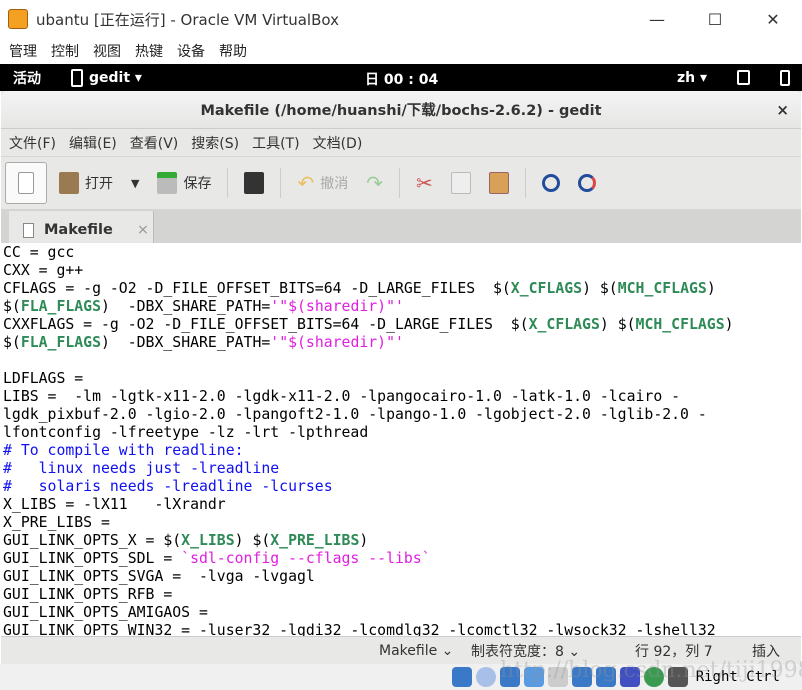 This screenshot has height=690, width=802. Describe the element at coordinates (215, 143) in the screenshot. I see `menu-search: 搜索(S)` at that location.